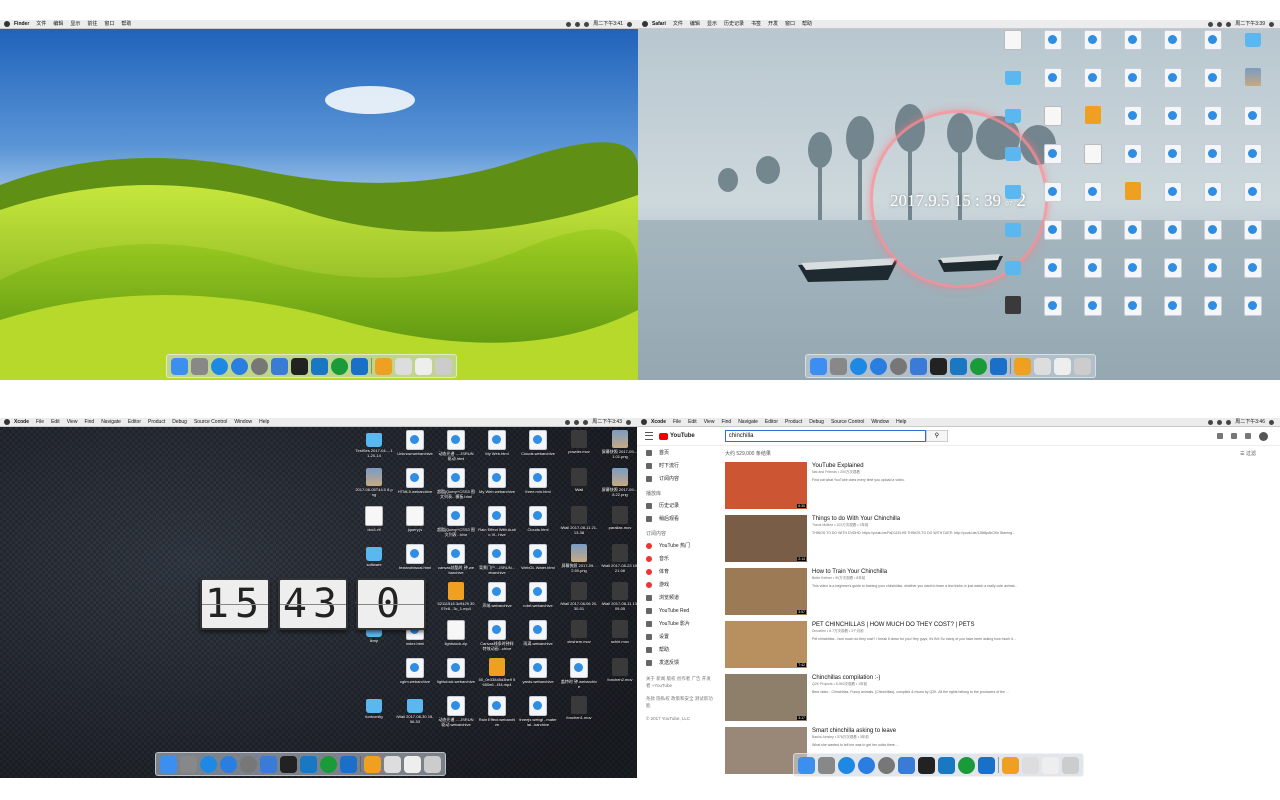 This screenshot has width=1280, height=800. I want to click on notifications-bell-icon, so click(1248, 436).